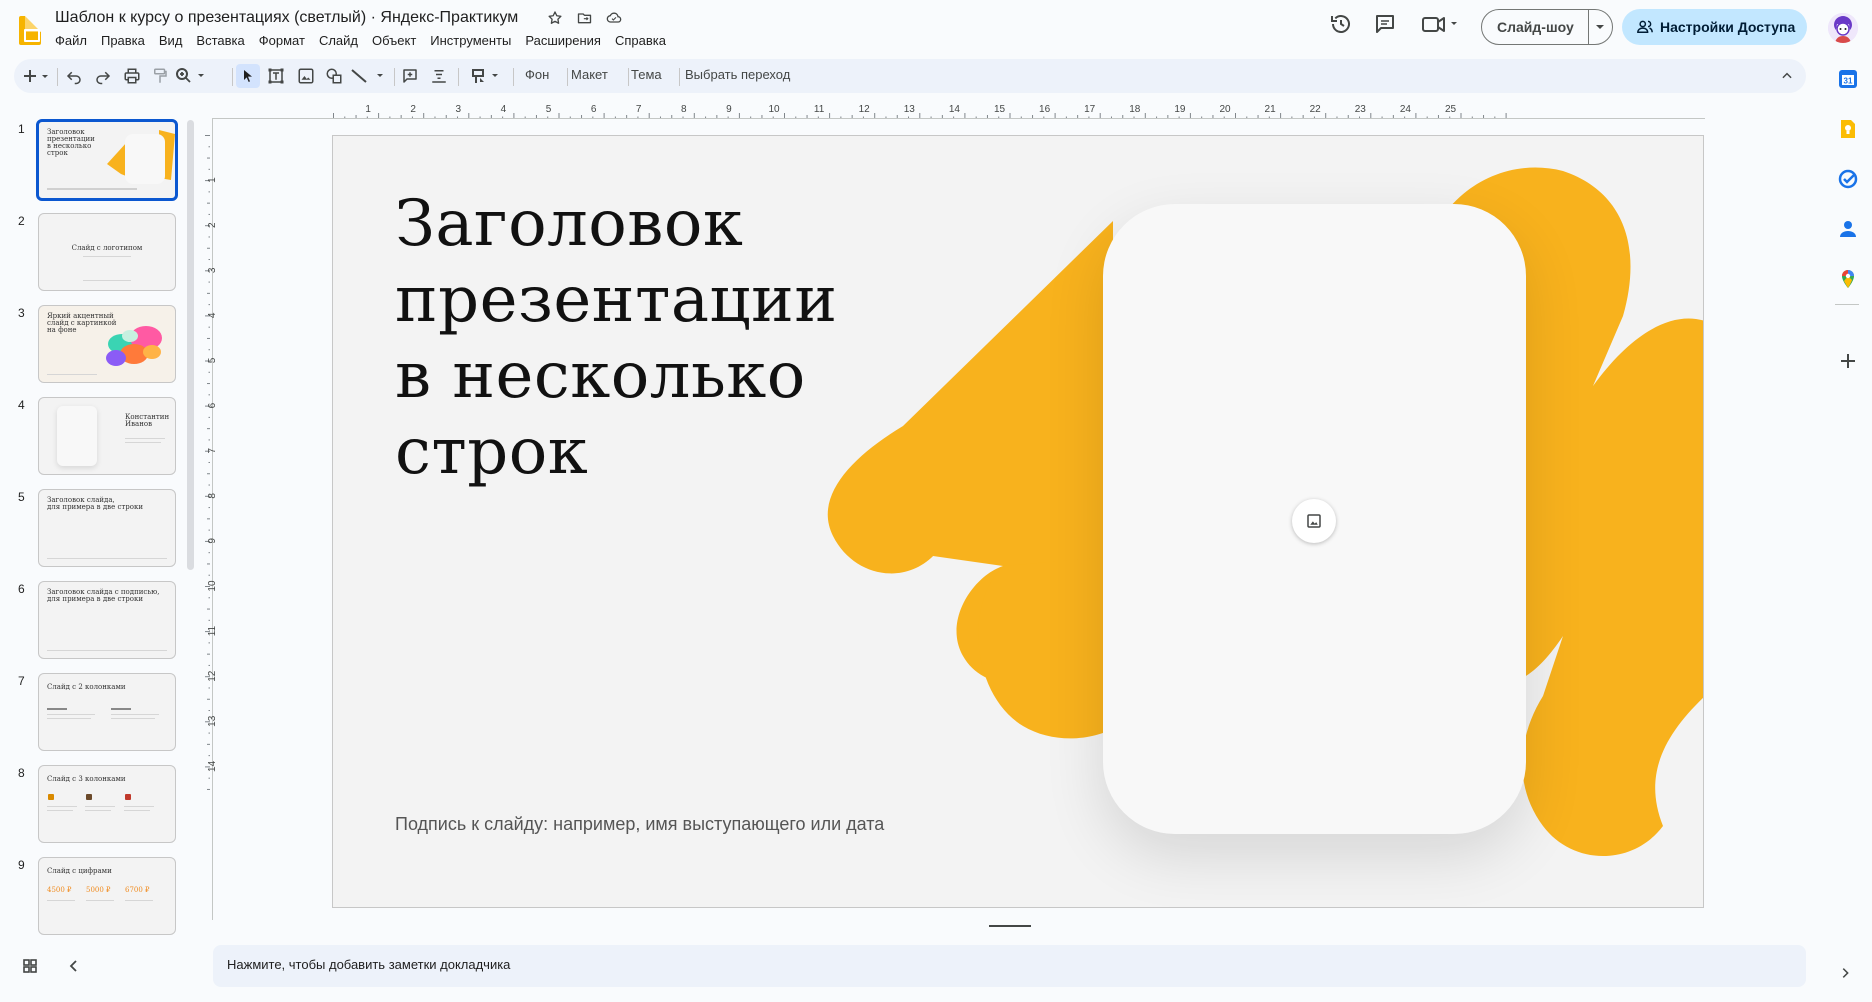  What do you see at coordinates (282, 41) in the screenshot?
I see `menu-format: Формат` at bounding box center [282, 41].